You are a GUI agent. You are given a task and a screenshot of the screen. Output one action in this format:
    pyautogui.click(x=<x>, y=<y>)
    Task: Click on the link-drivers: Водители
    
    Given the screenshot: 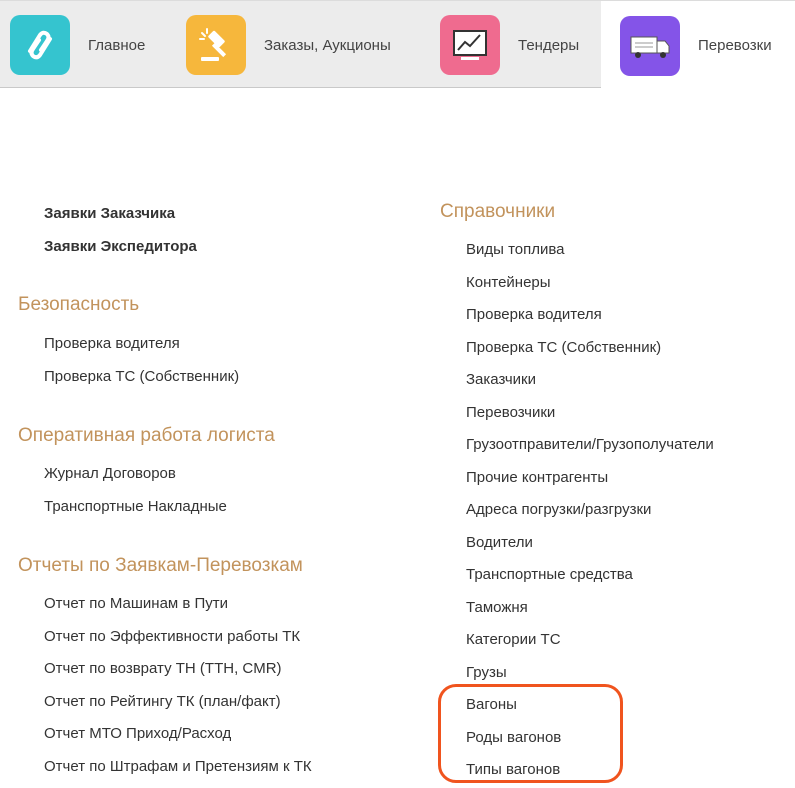 What is the action you would take?
    pyautogui.click(x=499, y=542)
    